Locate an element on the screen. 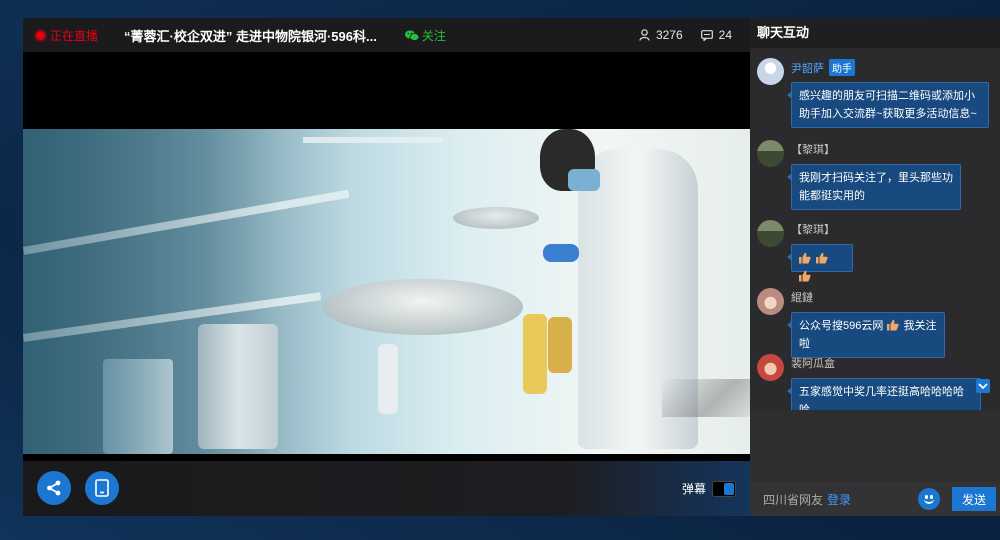 This screenshot has width=1000, height=540. guest-name: 四川省网友 is located at coordinates (793, 499).